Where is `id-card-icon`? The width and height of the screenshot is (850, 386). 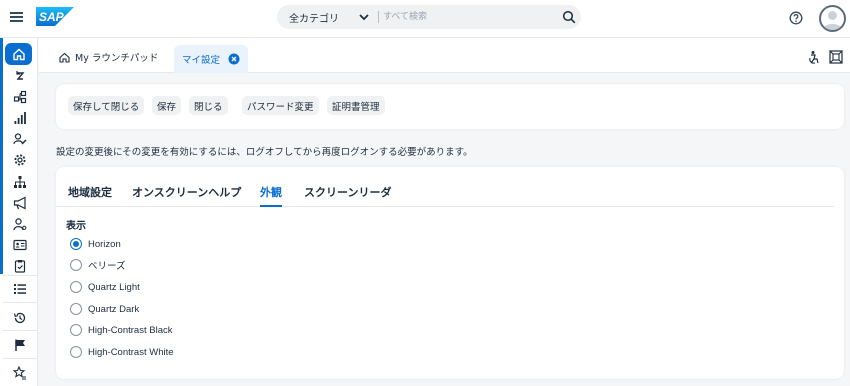 id-card-icon is located at coordinates (20, 245).